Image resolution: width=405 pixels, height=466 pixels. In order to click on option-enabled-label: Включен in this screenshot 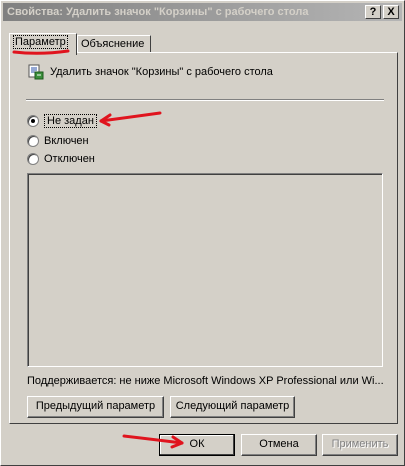, I will do `click(66, 141)`.